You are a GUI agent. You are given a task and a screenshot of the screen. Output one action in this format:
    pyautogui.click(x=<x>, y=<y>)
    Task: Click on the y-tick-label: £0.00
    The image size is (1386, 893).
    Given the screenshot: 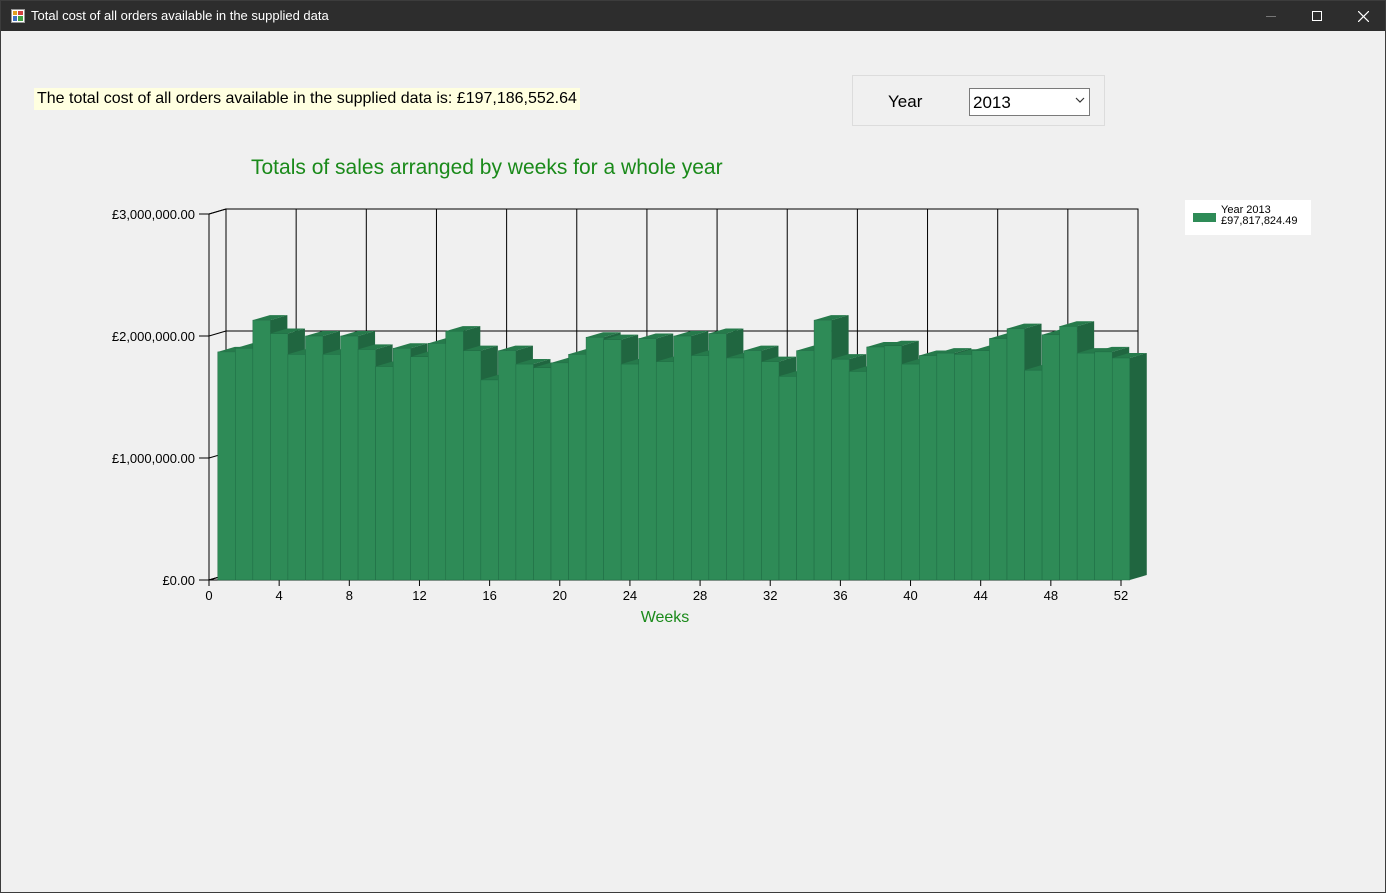 What is the action you would take?
    pyautogui.click(x=178, y=580)
    